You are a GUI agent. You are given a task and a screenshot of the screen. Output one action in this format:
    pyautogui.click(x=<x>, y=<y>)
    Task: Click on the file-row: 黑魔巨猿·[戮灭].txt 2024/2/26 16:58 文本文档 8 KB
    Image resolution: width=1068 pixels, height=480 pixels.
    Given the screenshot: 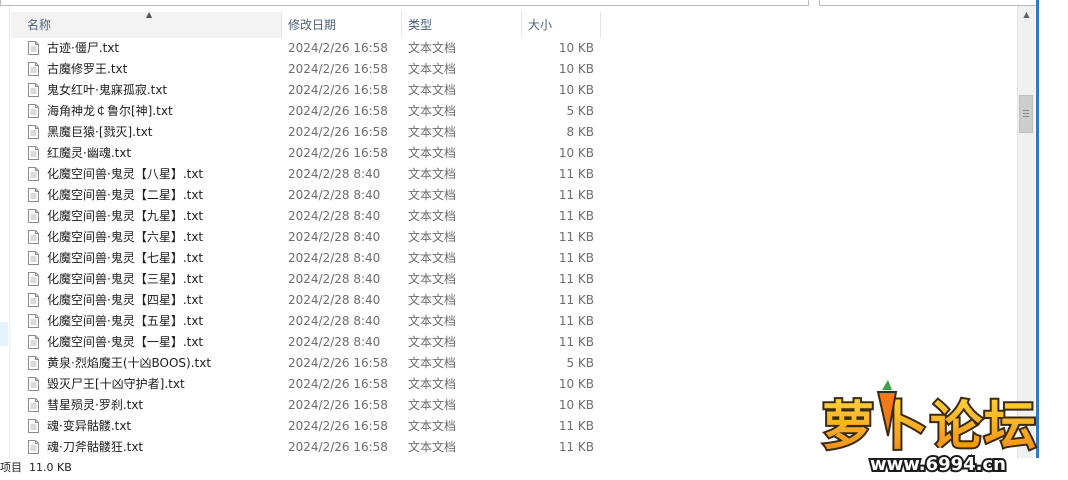 What is the action you would take?
    pyautogui.click(x=306, y=132)
    